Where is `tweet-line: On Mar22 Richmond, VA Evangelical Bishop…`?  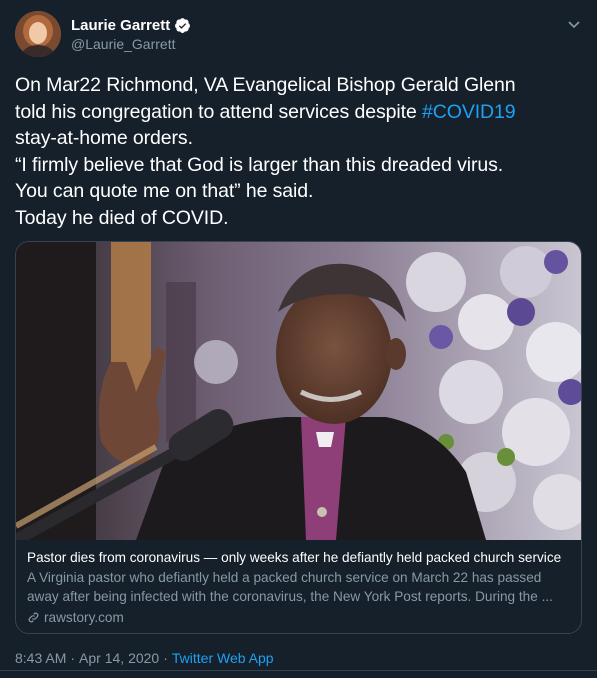
tweet-line: On Mar22 Richmond, VA Evangelical Bishop… is located at coordinates (265, 85).